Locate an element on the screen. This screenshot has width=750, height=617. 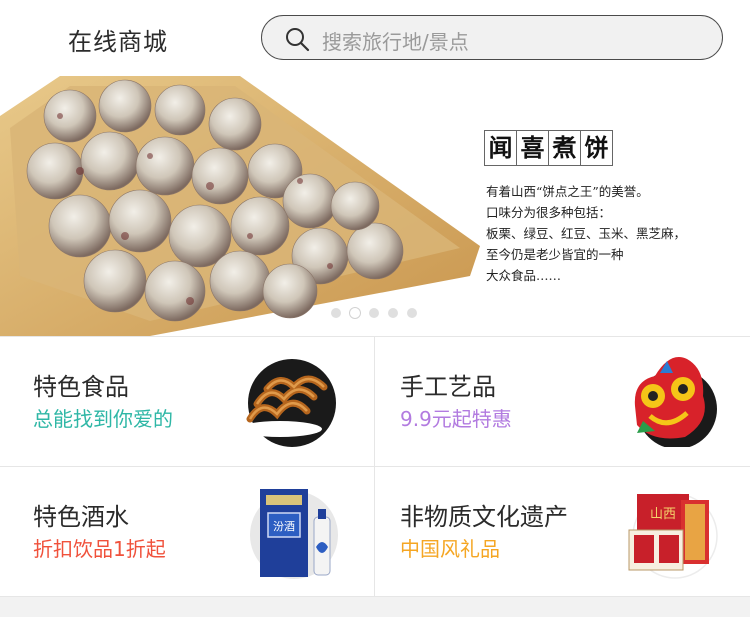
tiger-toy-image is located at coordinates (675, 402).